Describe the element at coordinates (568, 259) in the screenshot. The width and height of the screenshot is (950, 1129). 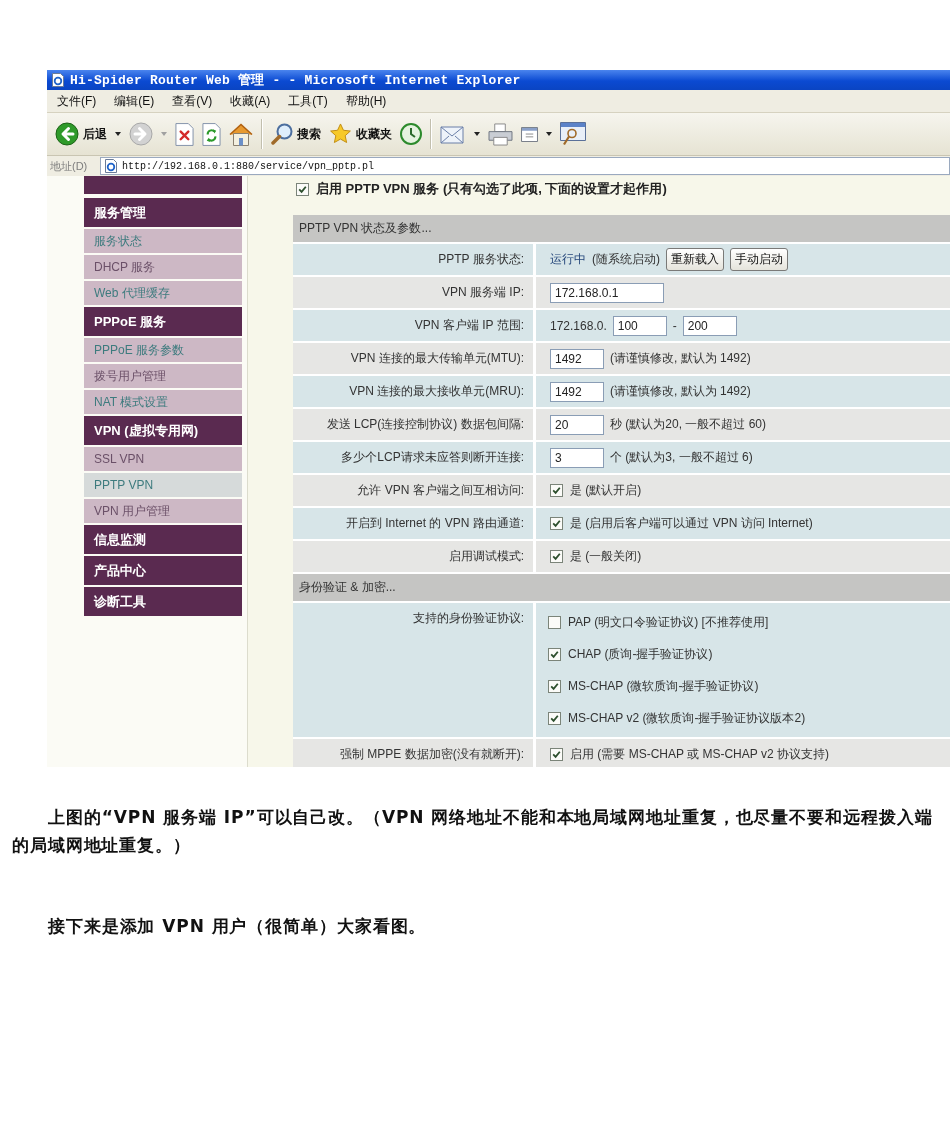
I see `status-text: 运行中` at that location.